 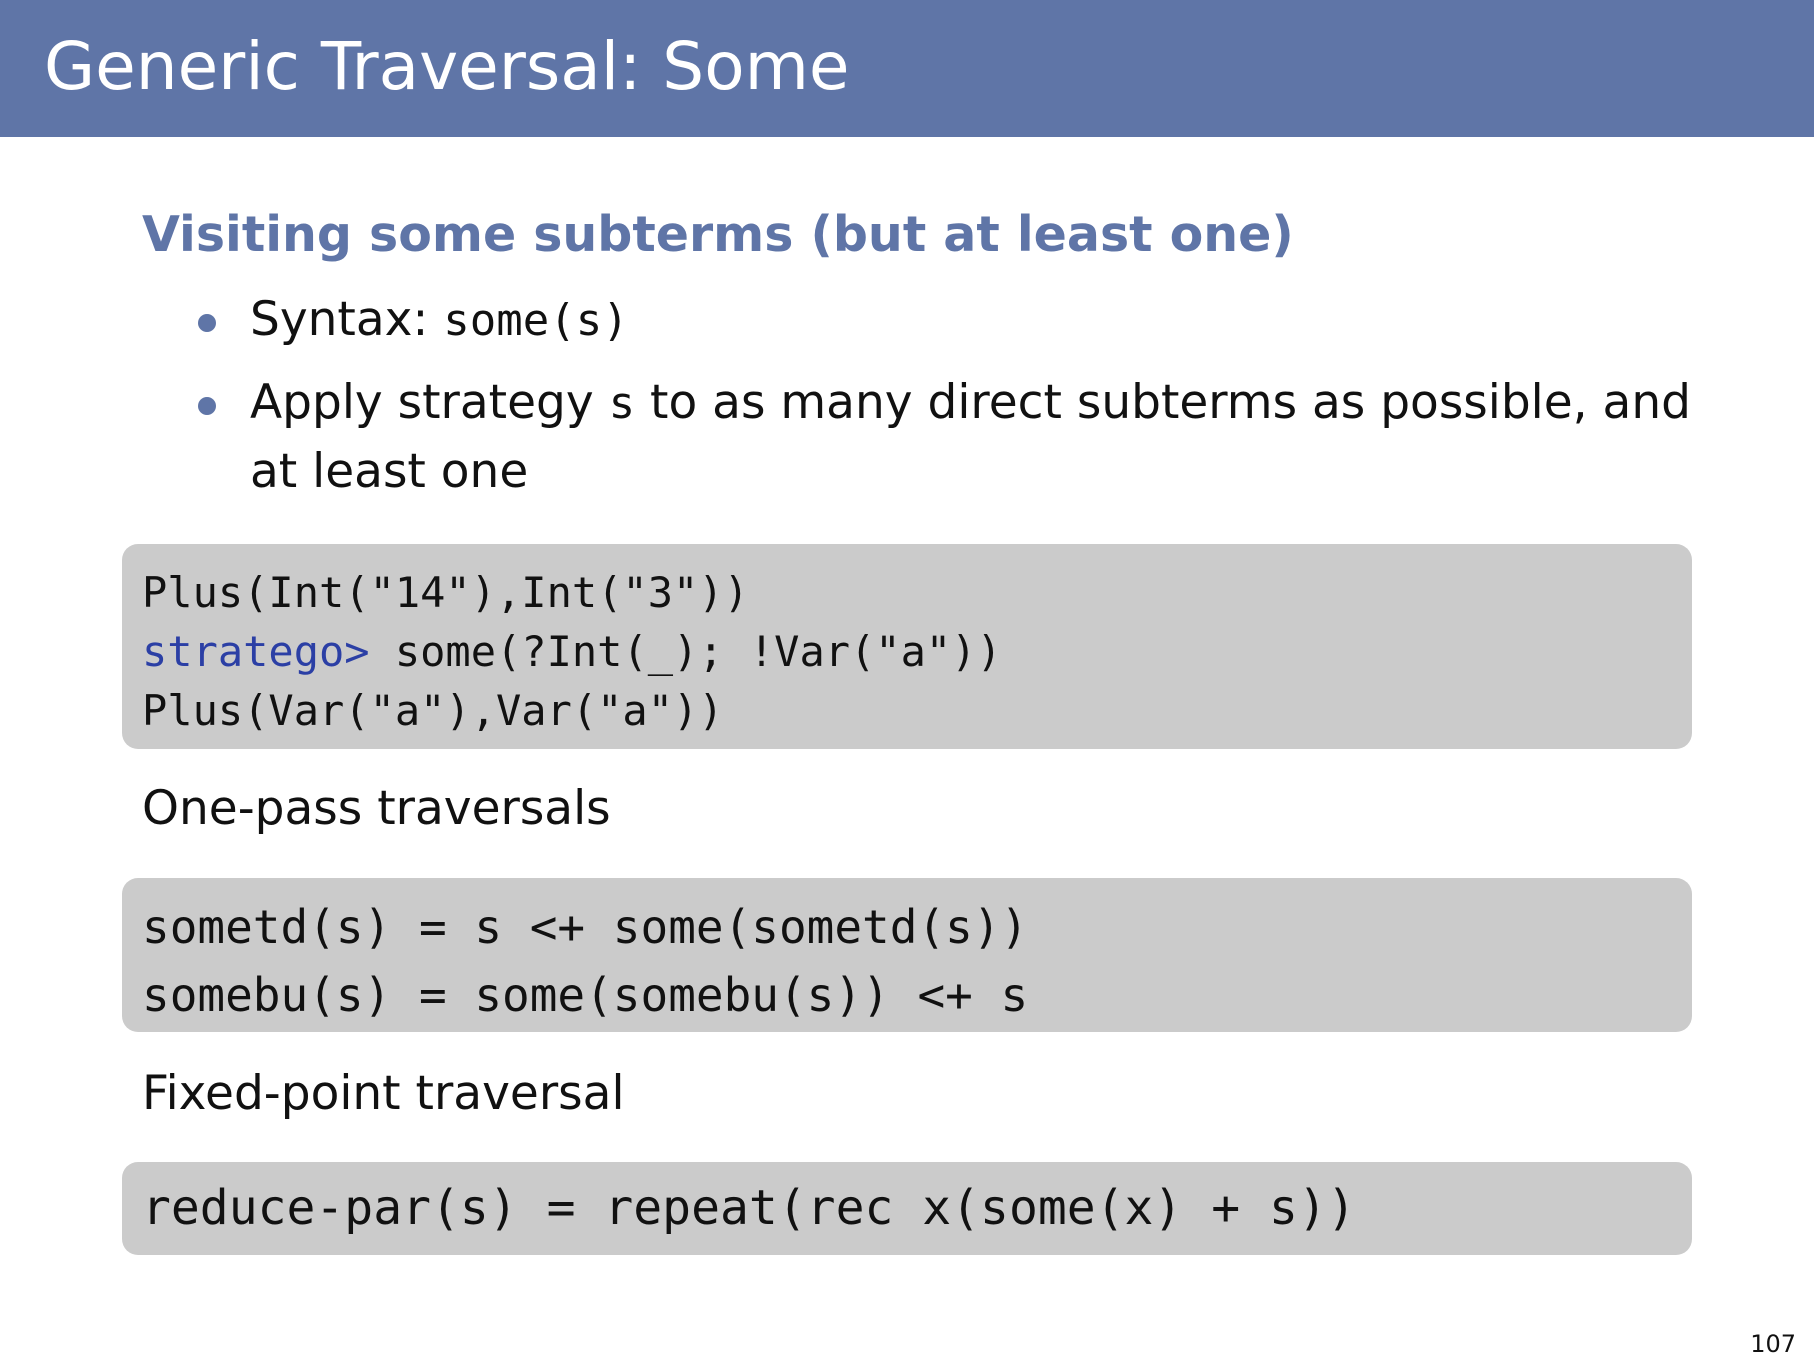 I want to click on fixed-point-label: Fixed-point traversal, so click(x=383, y=1093).